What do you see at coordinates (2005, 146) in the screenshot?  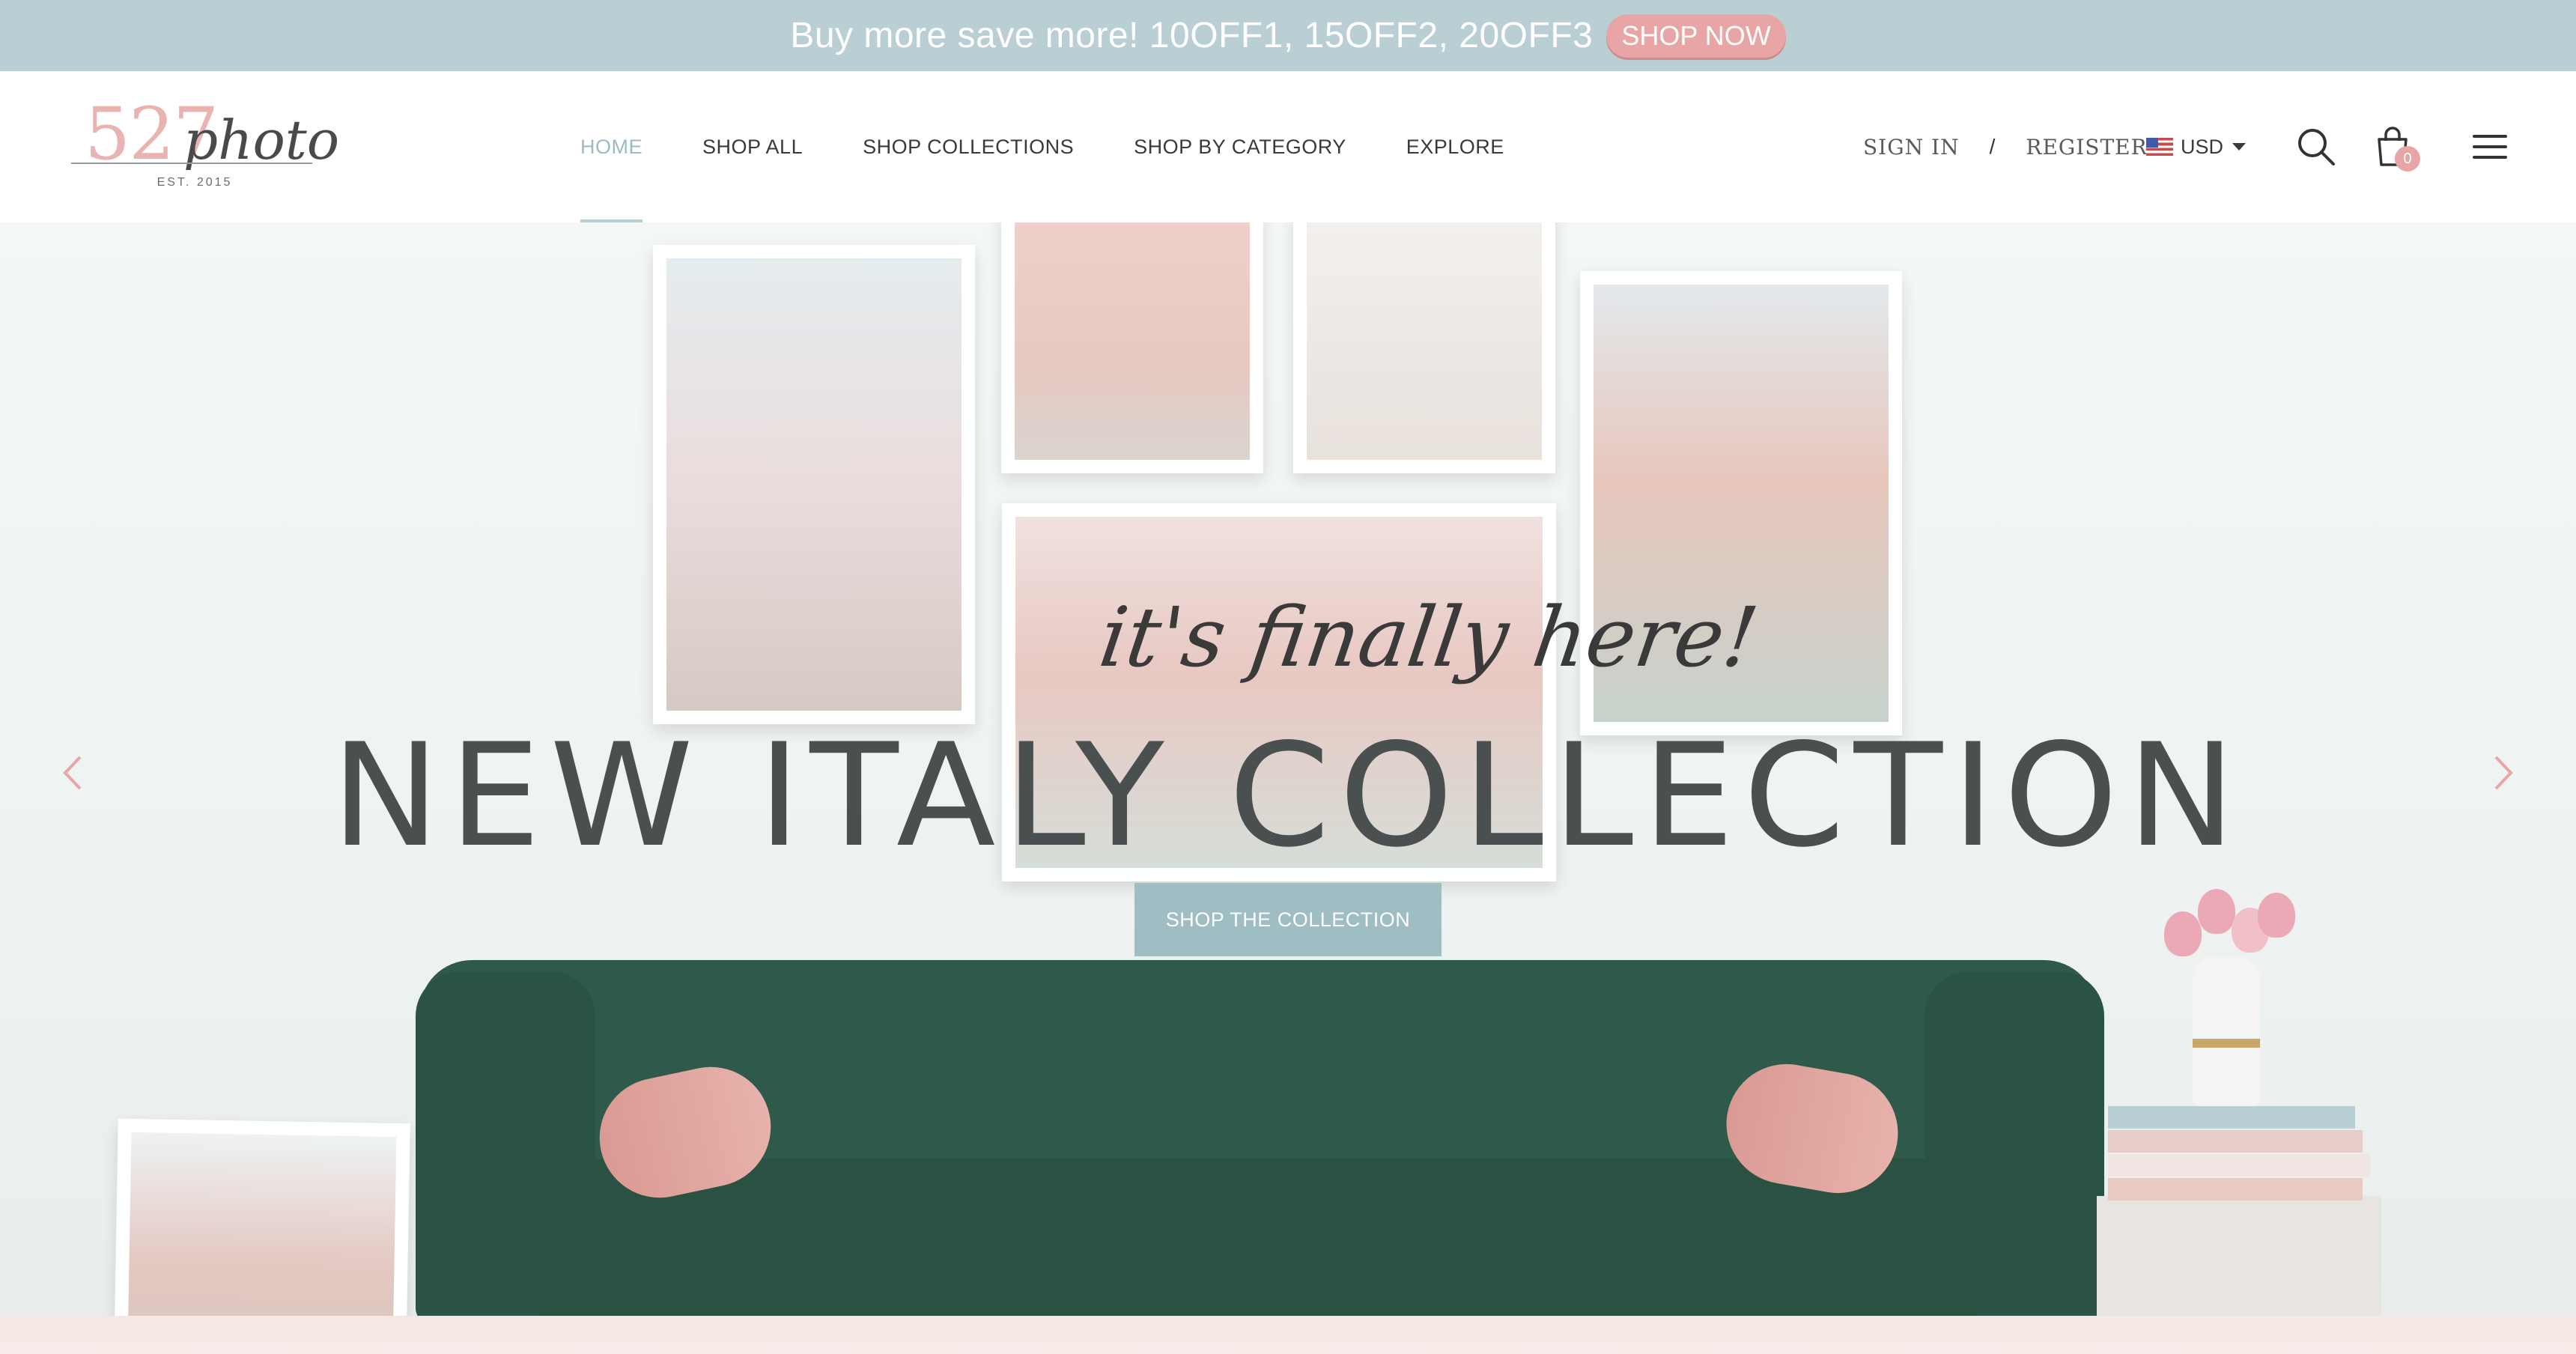 I see `account-links: SIGN IN / REGISTER` at bounding box center [2005, 146].